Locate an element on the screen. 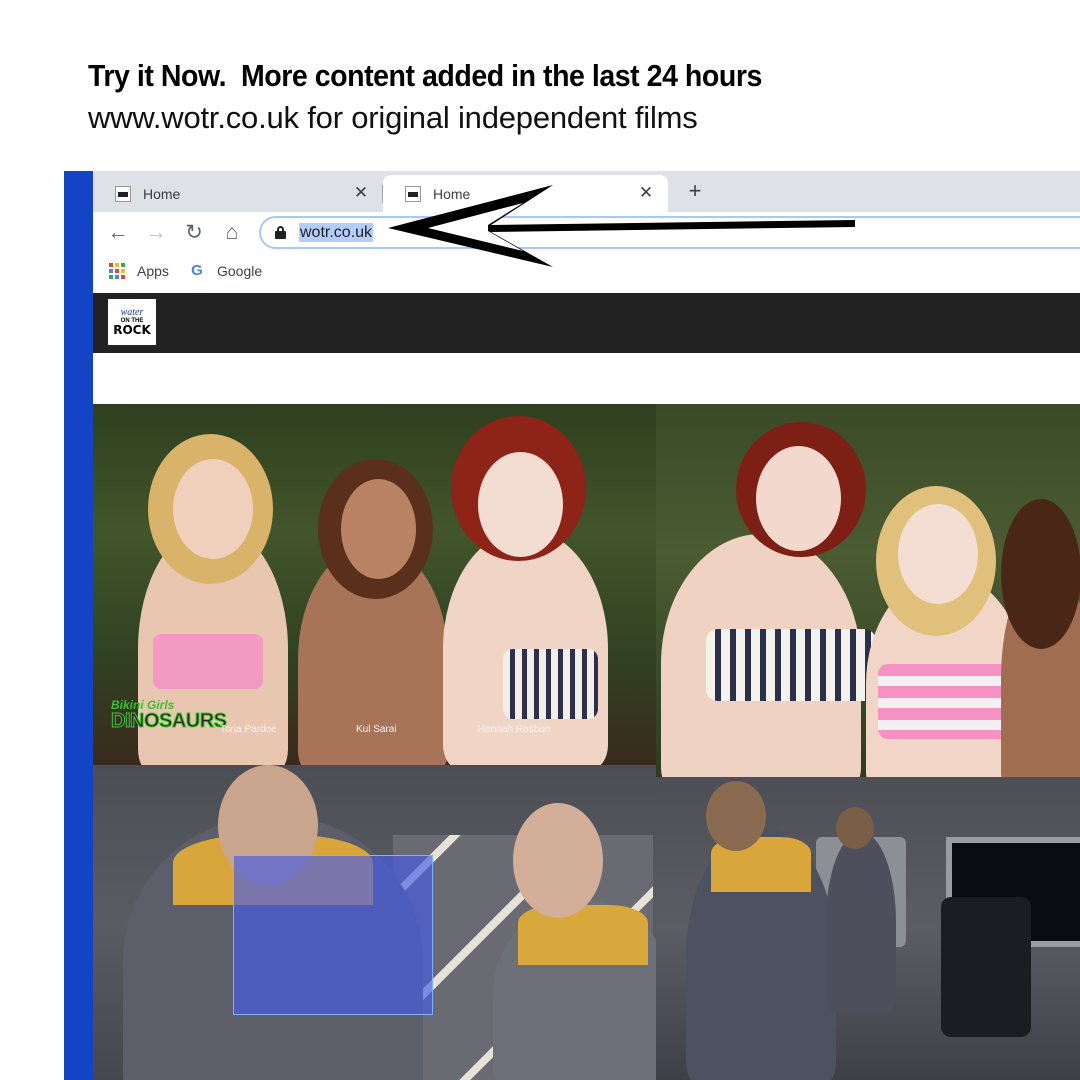  hologram-display is located at coordinates (333, 935).